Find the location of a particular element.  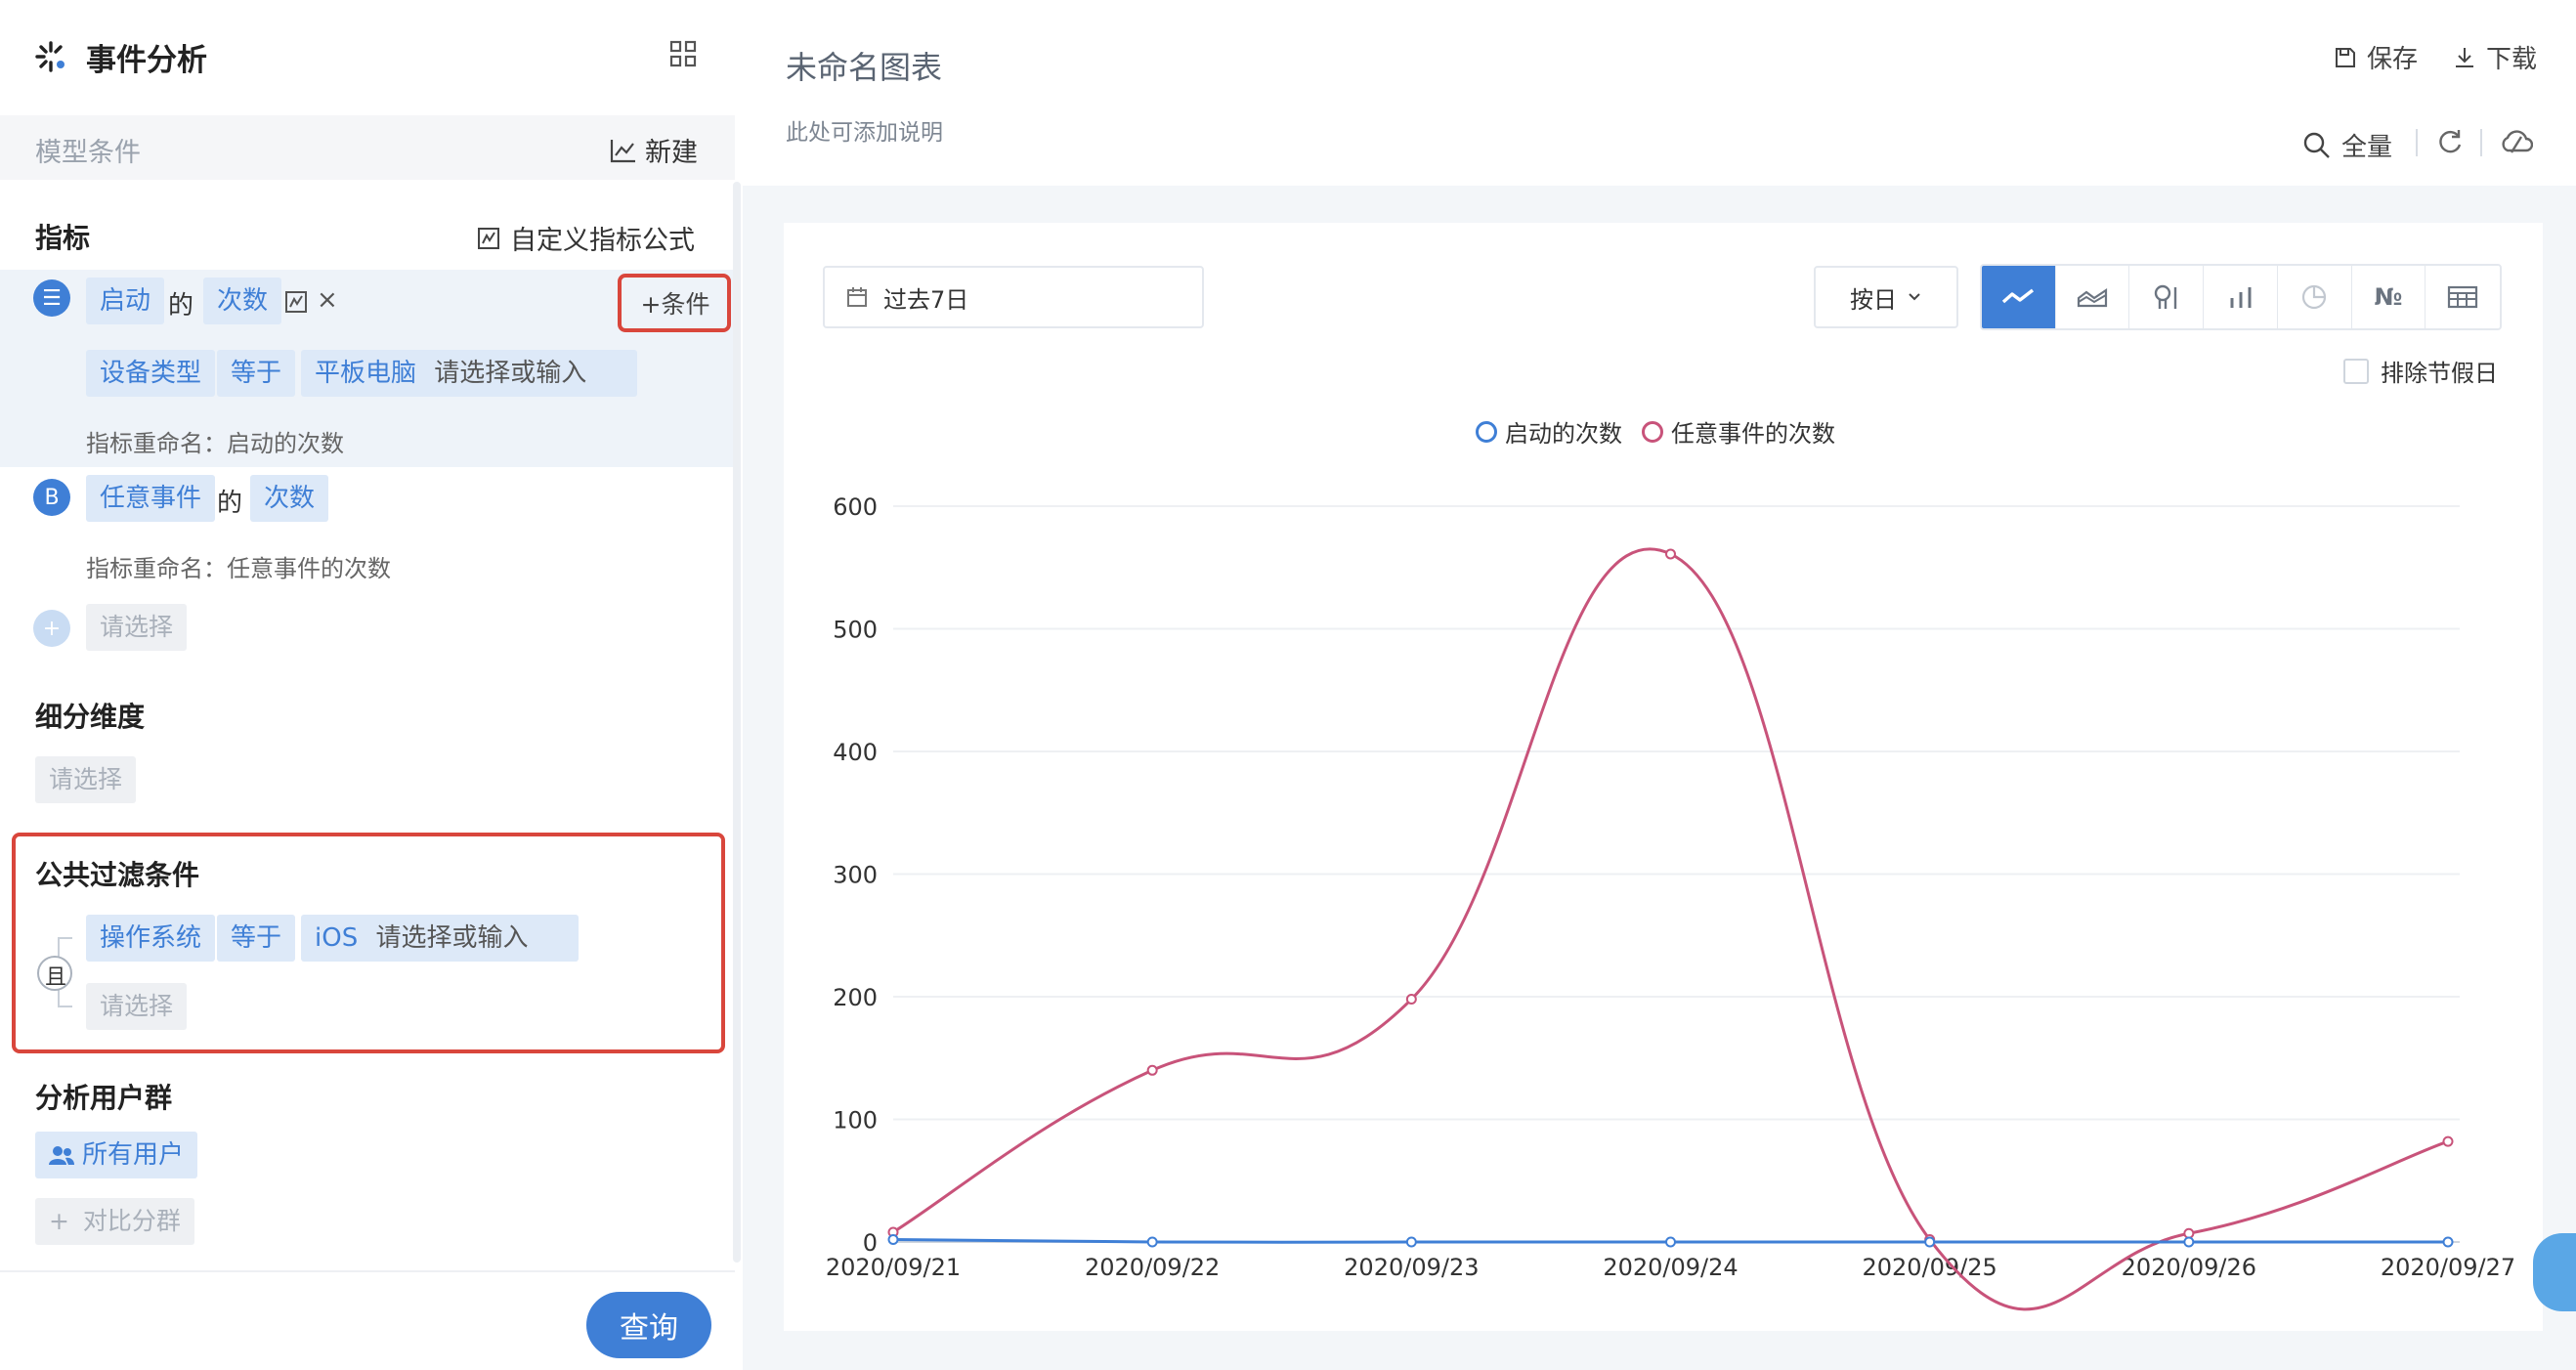

add-metric-select: 请选择 is located at coordinates (137, 627).